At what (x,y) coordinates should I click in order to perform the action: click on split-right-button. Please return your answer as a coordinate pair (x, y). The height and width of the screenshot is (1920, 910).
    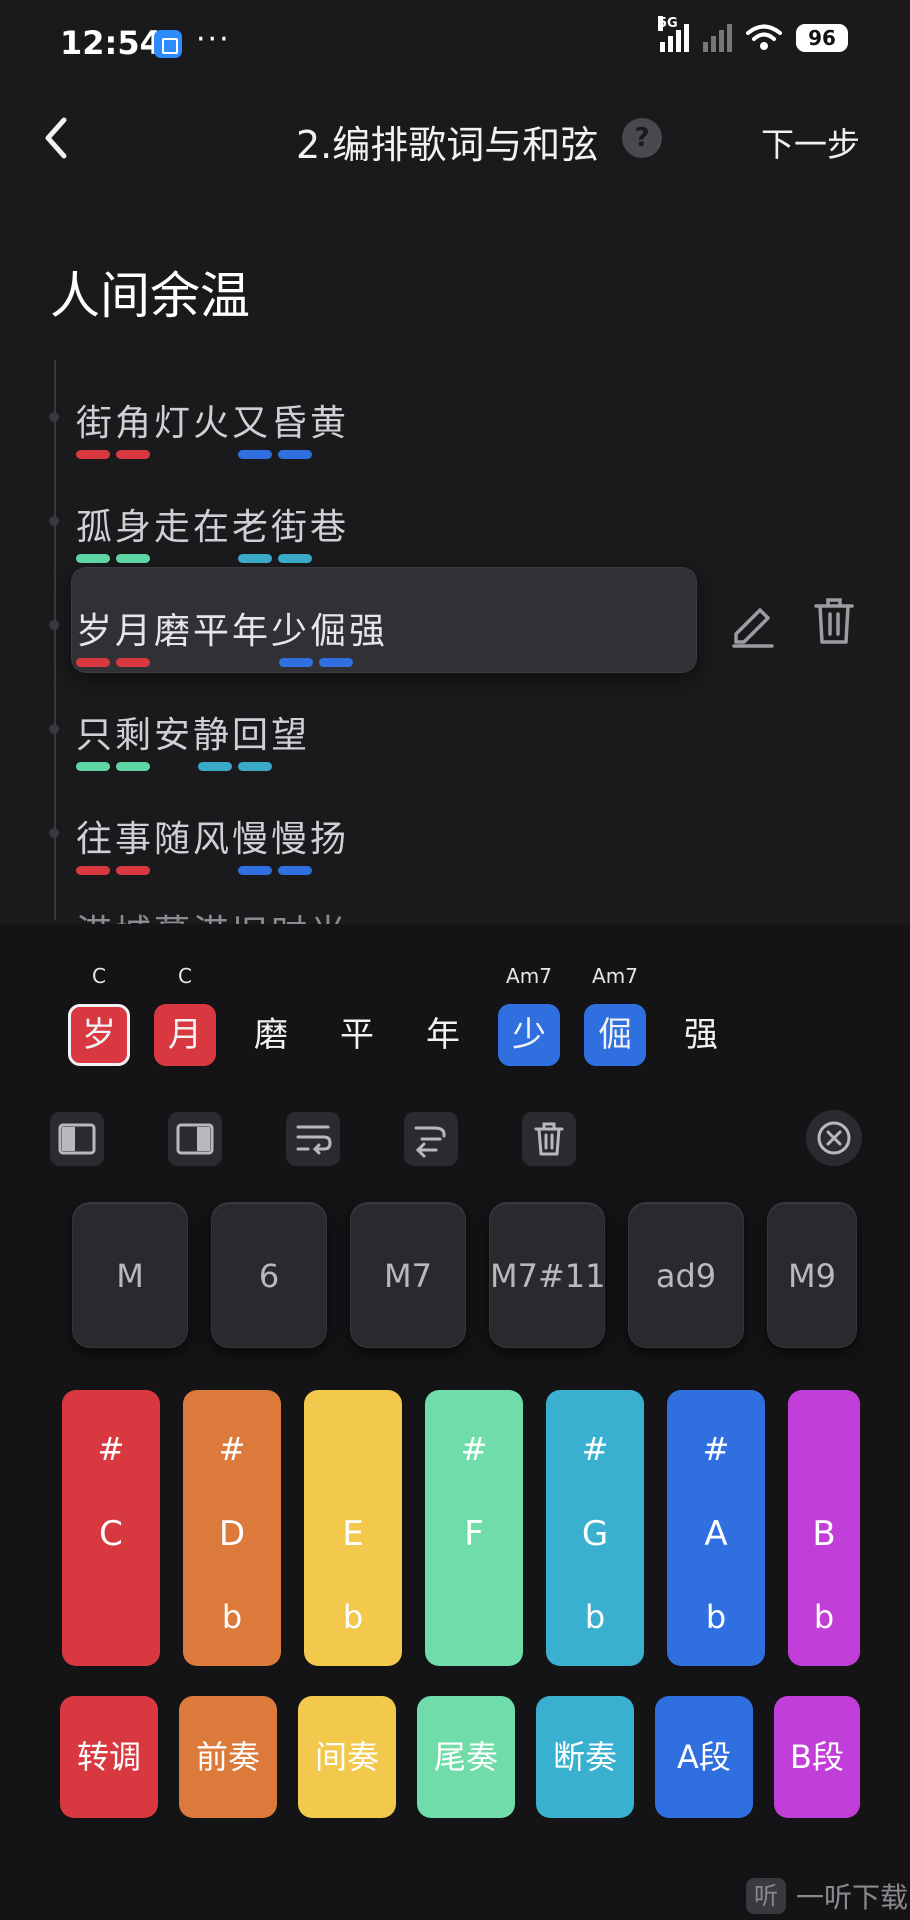
    Looking at the image, I should click on (195, 1139).